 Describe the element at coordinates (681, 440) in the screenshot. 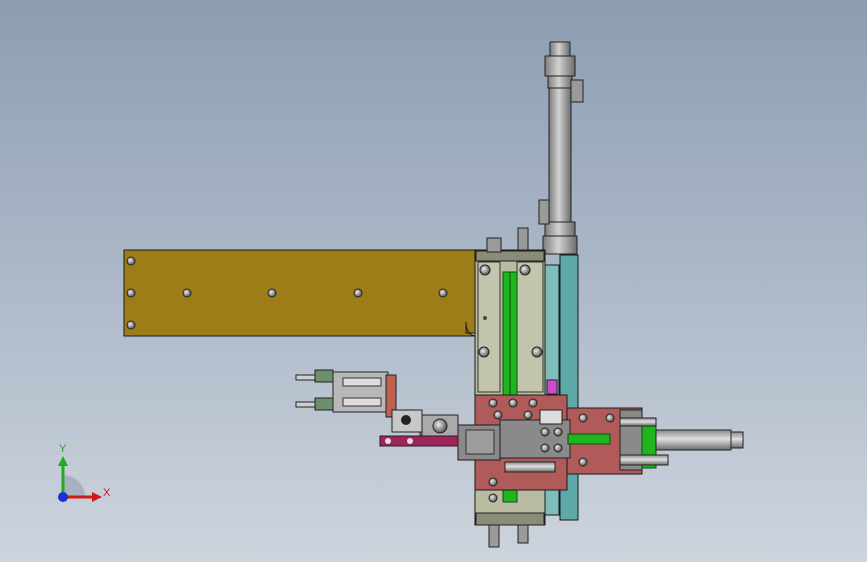

I see `horizontal-air-cylinder` at that location.